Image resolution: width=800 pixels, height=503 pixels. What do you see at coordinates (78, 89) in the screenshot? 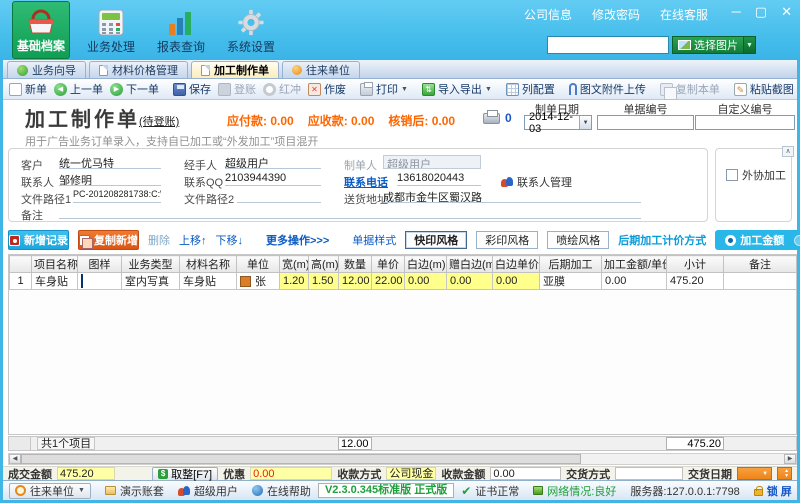
I see `prev-order-button: ◀ 上一单` at bounding box center [78, 89].